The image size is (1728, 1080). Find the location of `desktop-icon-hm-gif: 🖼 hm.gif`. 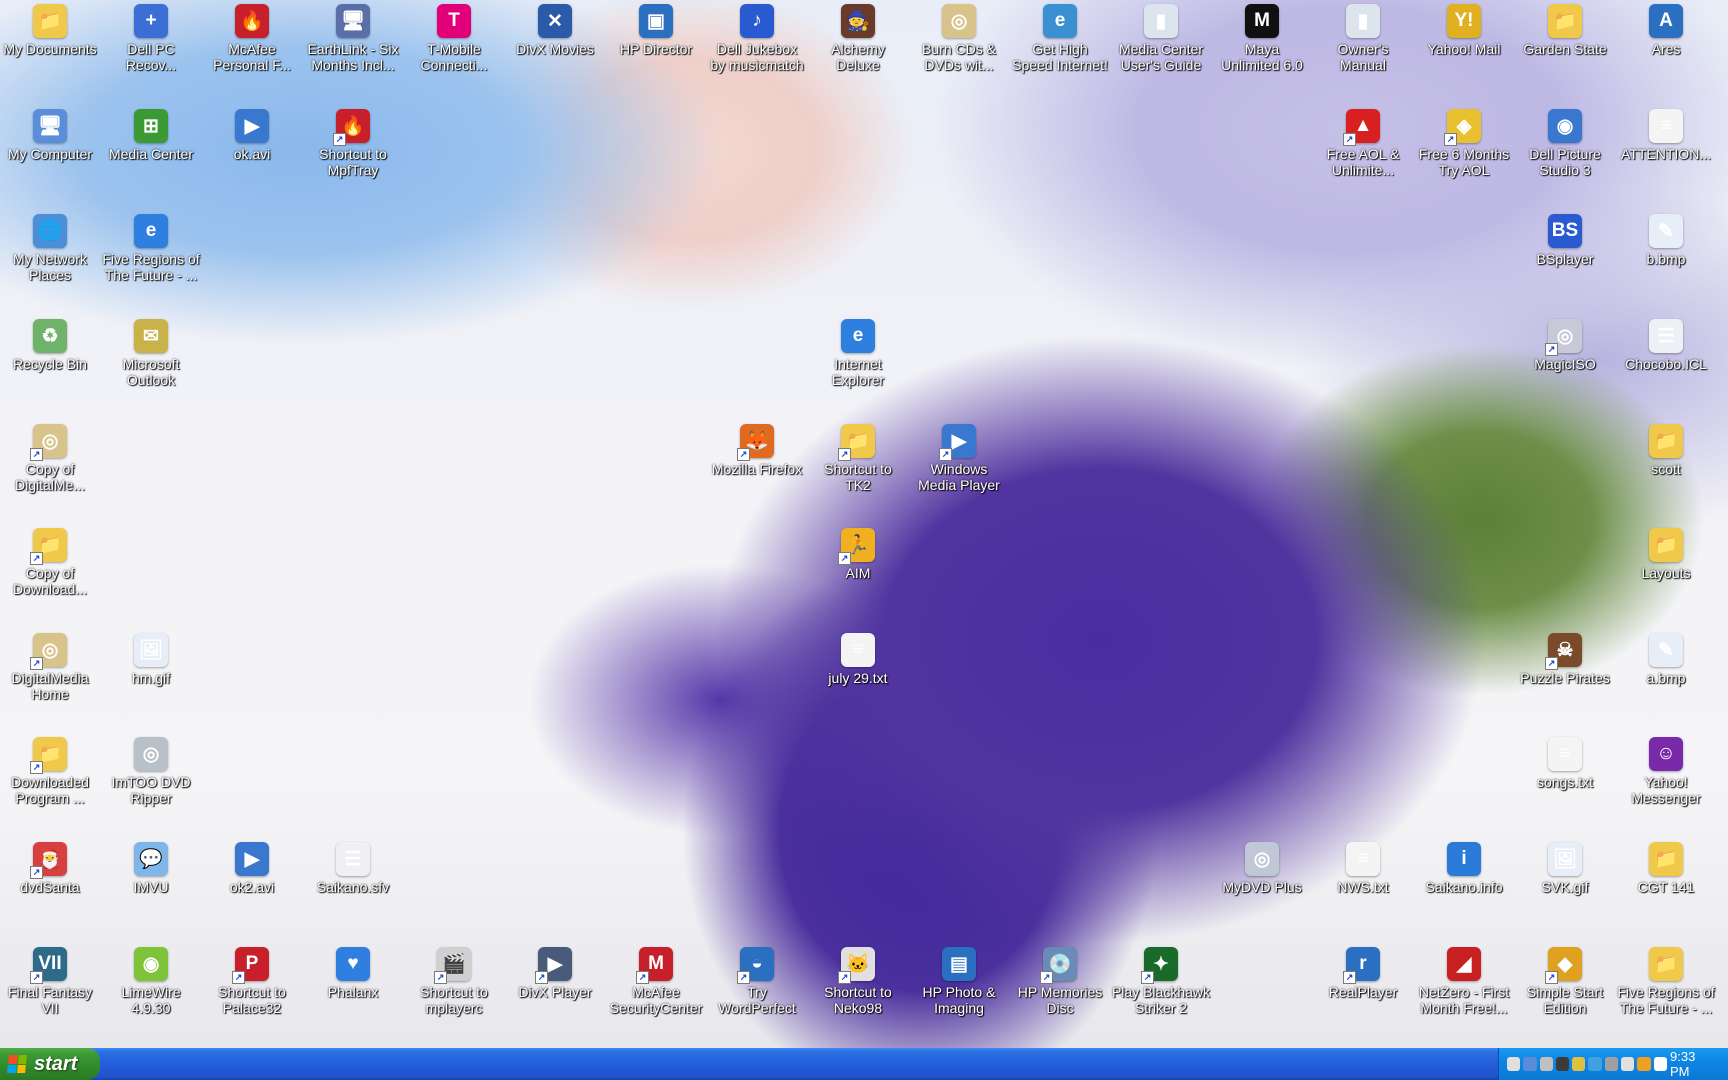

desktop-icon-hm-gif: 🖼 hm.gif is located at coordinates (151, 659).